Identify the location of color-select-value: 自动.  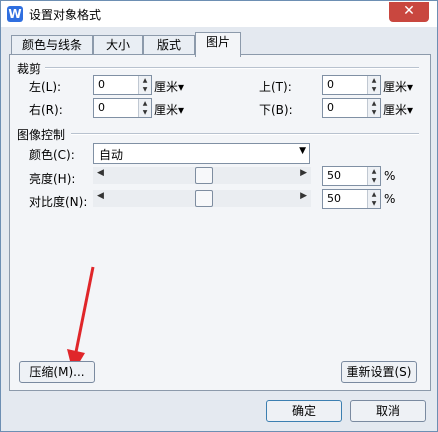
(111, 155).